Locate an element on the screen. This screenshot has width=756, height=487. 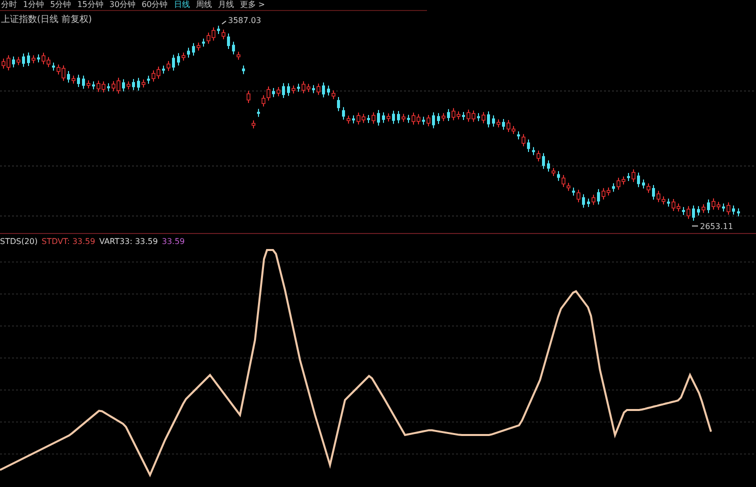
period-tab: 5分钟 is located at coordinates (61, 5).